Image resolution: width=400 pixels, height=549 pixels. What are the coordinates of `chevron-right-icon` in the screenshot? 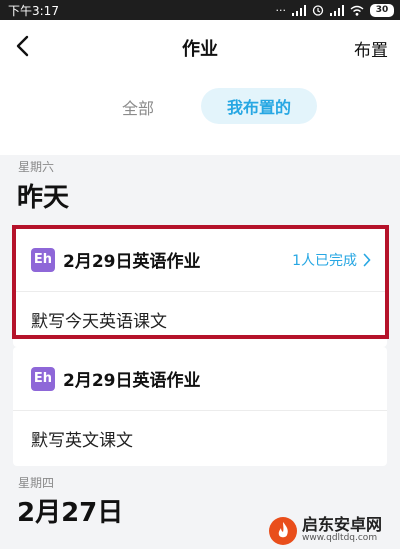 It's located at (367, 260).